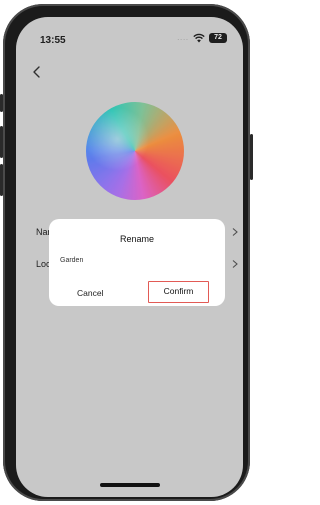 The height and width of the screenshot is (505, 320). What do you see at coordinates (1, 180) in the screenshot?
I see `volume-down-button` at bounding box center [1, 180].